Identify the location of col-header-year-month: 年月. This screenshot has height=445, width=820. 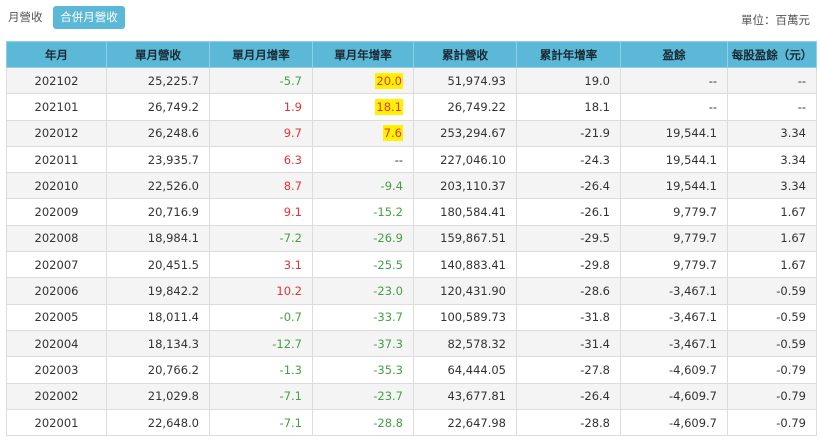
(56, 54).